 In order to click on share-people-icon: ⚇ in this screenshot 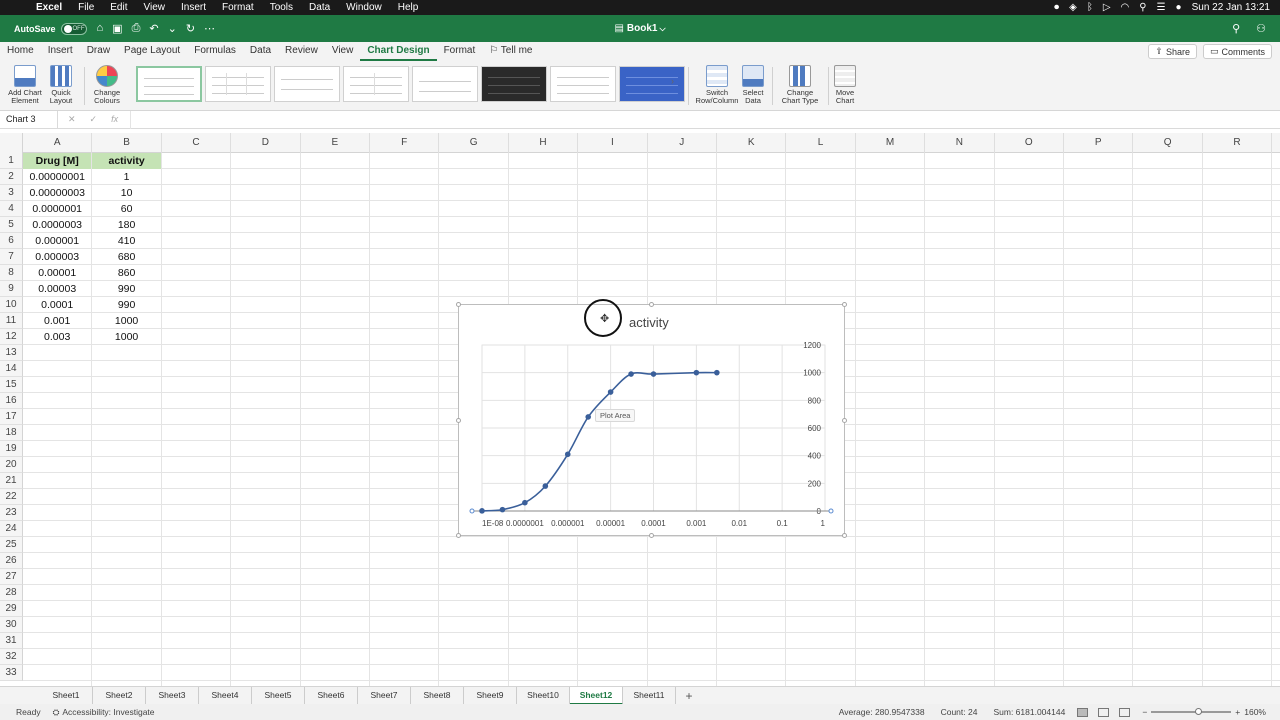, I will do `click(1261, 28)`.